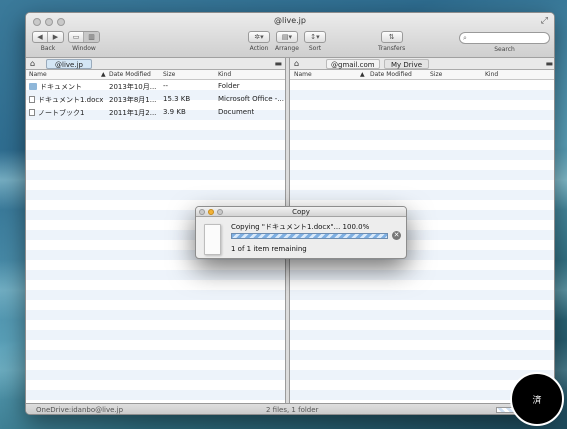 The image size is (567, 429). Describe the element at coordinates (220, 212) in the screenshot. I see `dialog-zoom-button` at that location.